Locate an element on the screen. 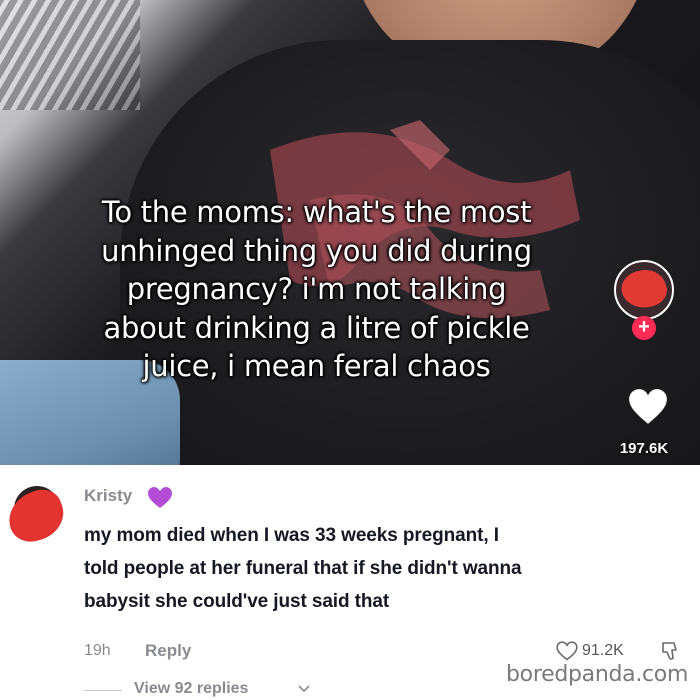  creator-avatar is located at coordinates (644, 290).